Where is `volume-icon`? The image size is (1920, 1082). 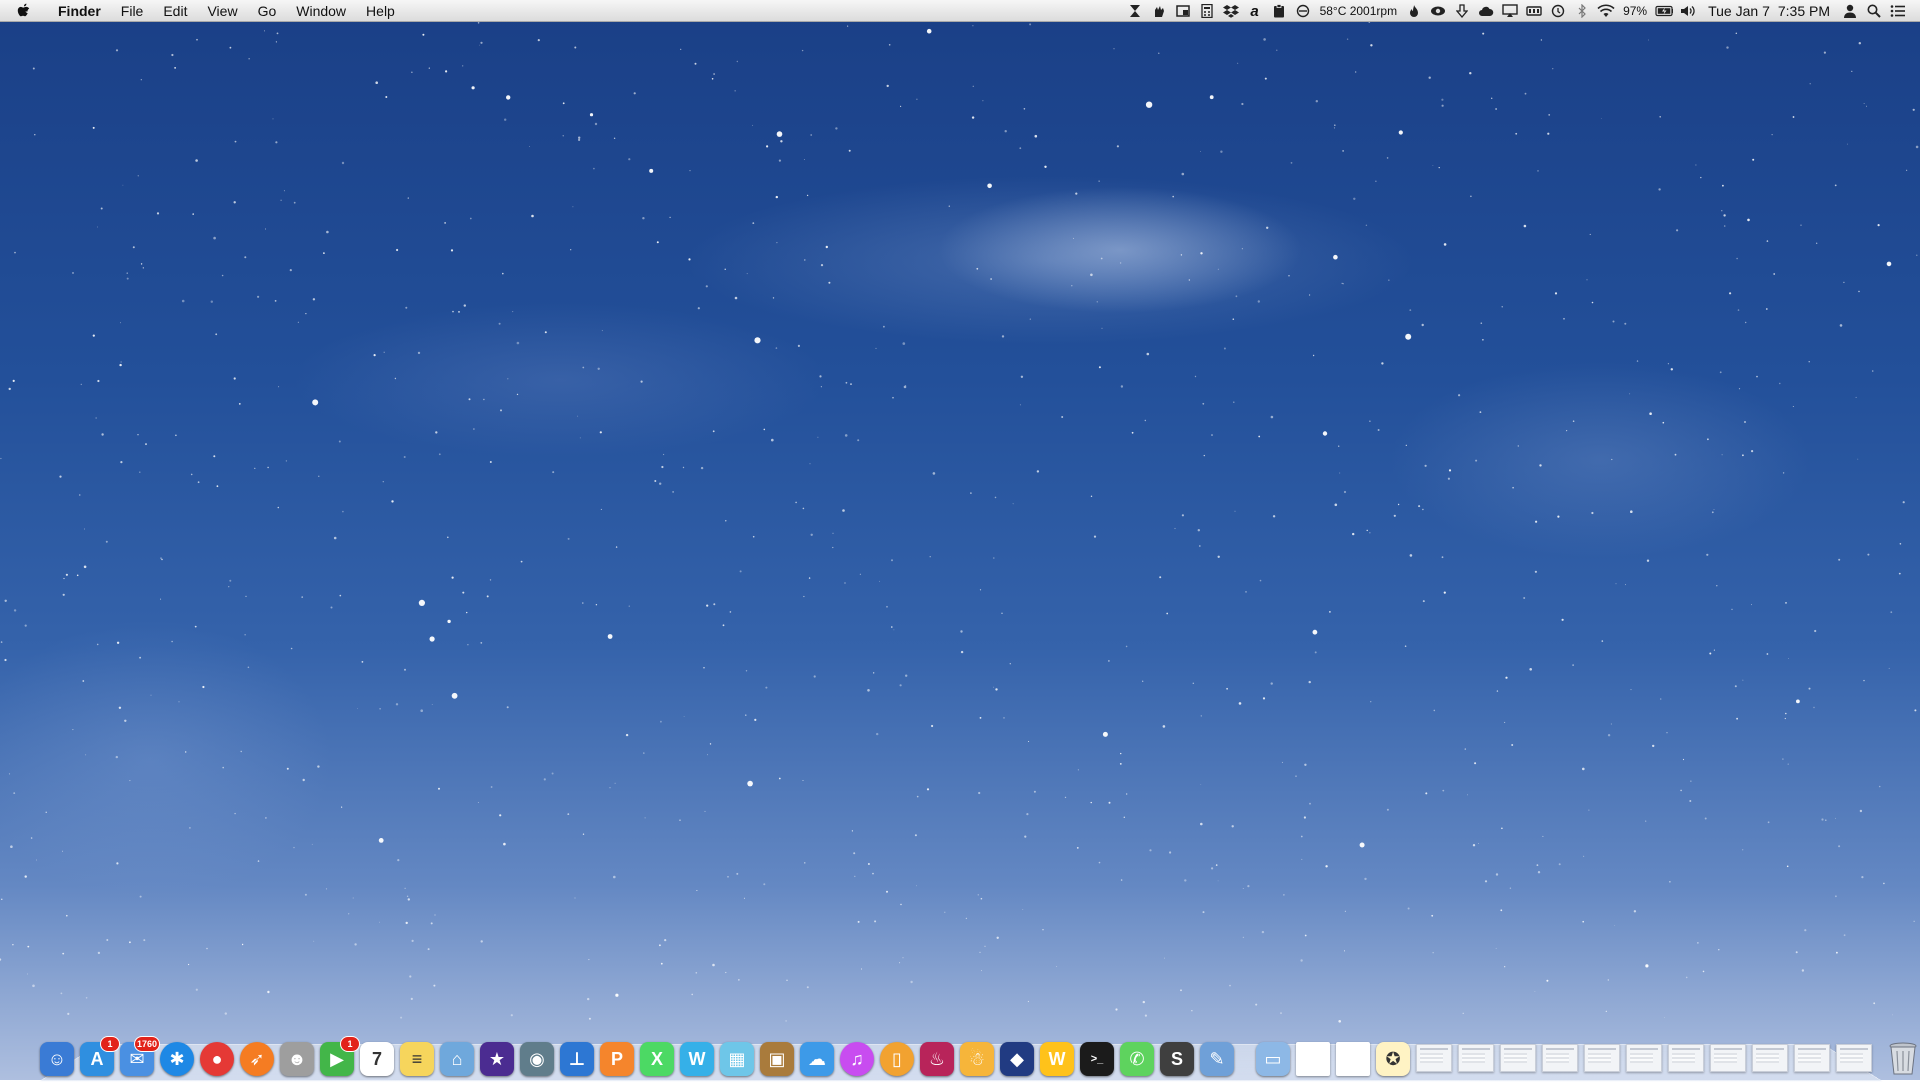 volume-icon is located at coordinates (1688, 11).